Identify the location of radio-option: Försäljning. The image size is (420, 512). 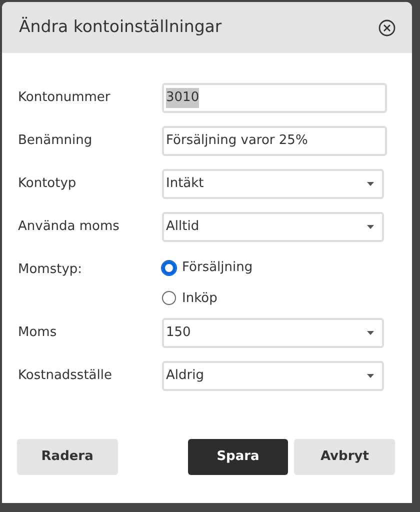
(207, 268).